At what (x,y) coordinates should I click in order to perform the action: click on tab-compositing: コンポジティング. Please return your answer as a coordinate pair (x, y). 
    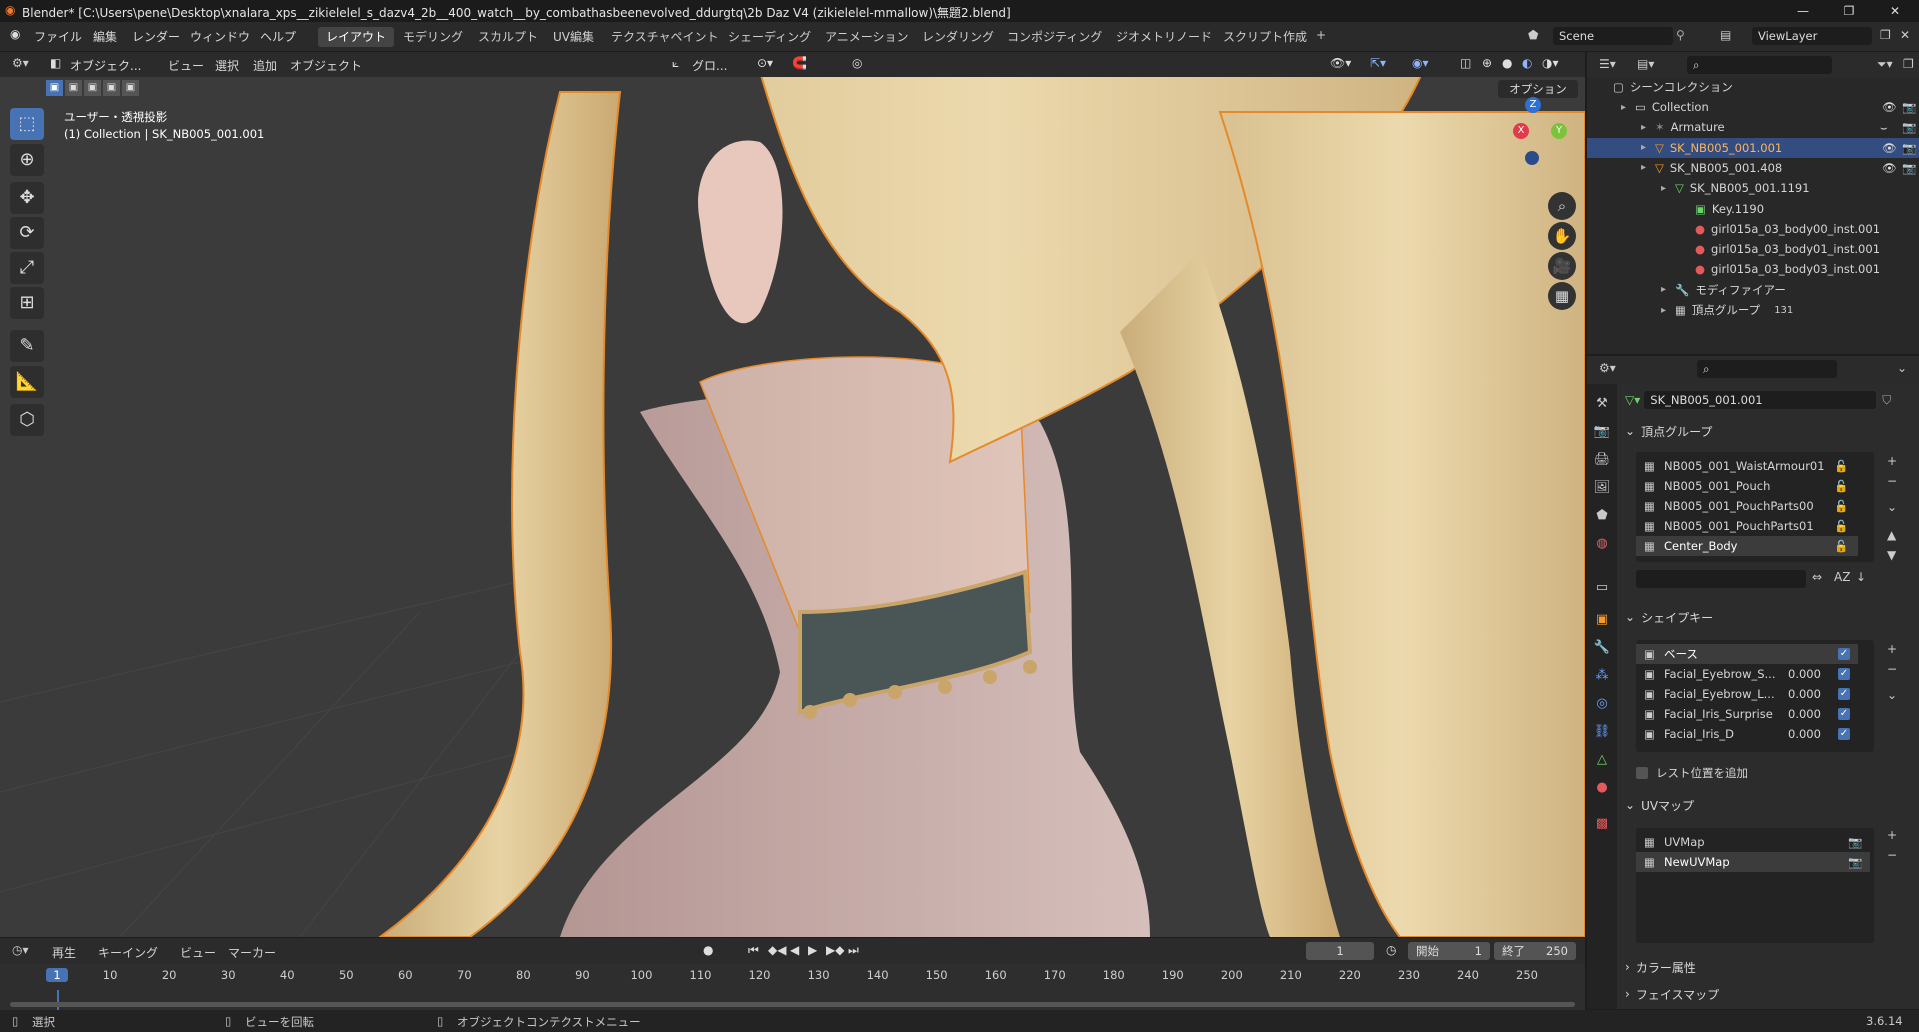
    Looking at the image, I should click on (1054, 37).